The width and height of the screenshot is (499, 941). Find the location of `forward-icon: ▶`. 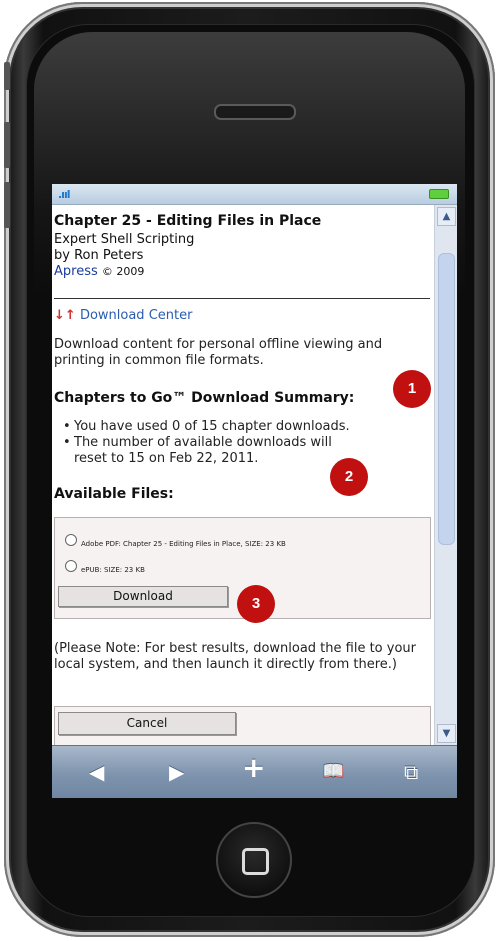

forward-icon: ▶ is located at coordinates (176, 772).